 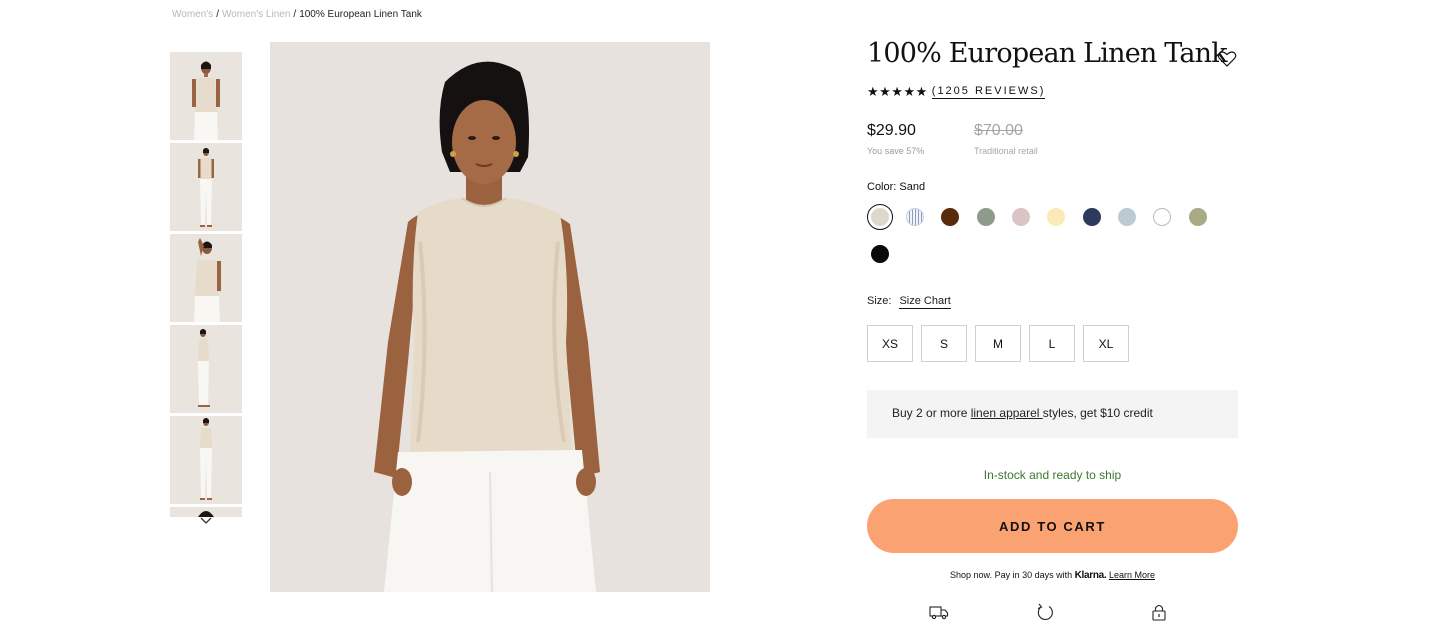 What do you see at coordinates (950, 217) in the screenshot?
I see `swatch-brown` at bounding box center [950, 217].